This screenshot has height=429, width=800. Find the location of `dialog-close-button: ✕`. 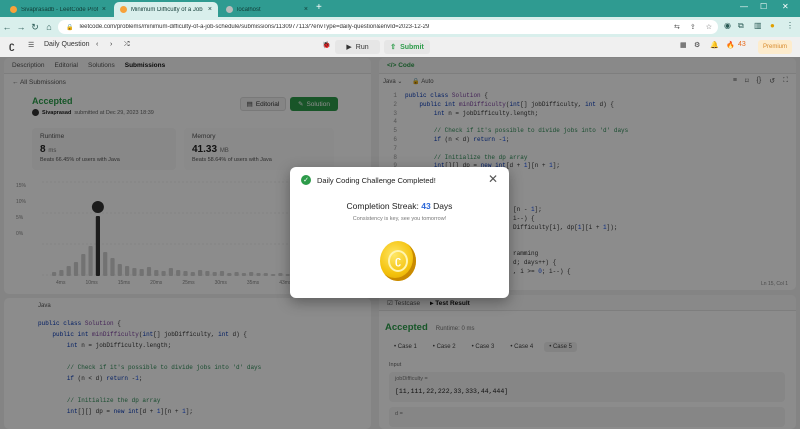

dialog-close-button: ✕ is located at coordinates (493, 179).